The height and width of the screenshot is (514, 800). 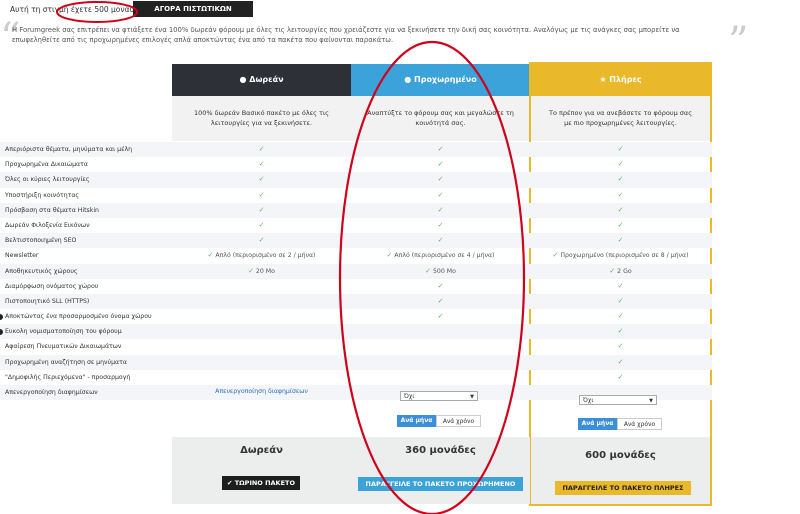 I want to click on annotation-ellipse-credits, so click(x=97, y=12).